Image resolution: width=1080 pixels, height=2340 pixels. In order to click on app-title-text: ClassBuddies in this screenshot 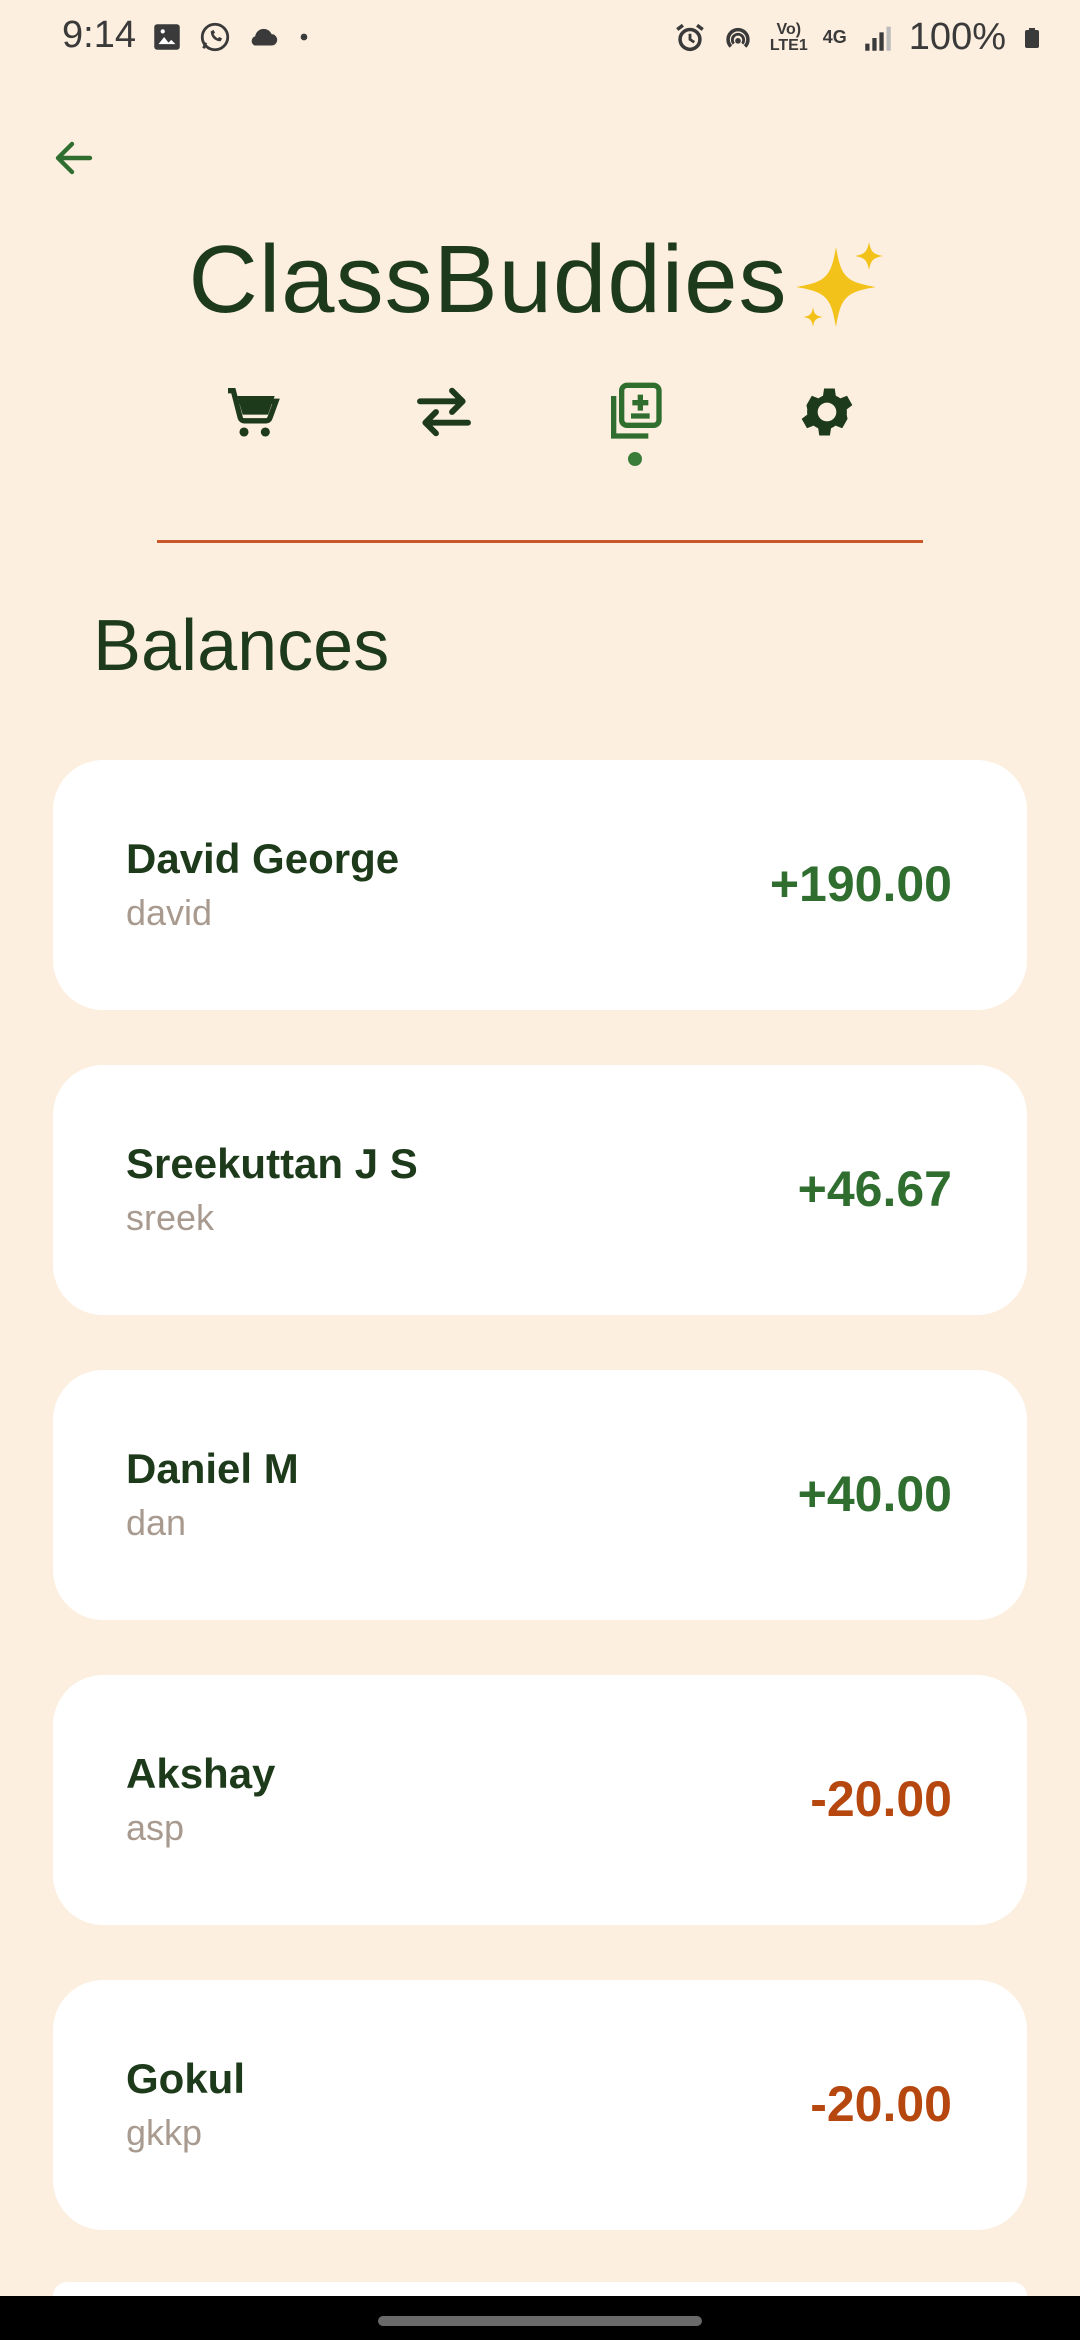, I will do `click(488, 279)`.